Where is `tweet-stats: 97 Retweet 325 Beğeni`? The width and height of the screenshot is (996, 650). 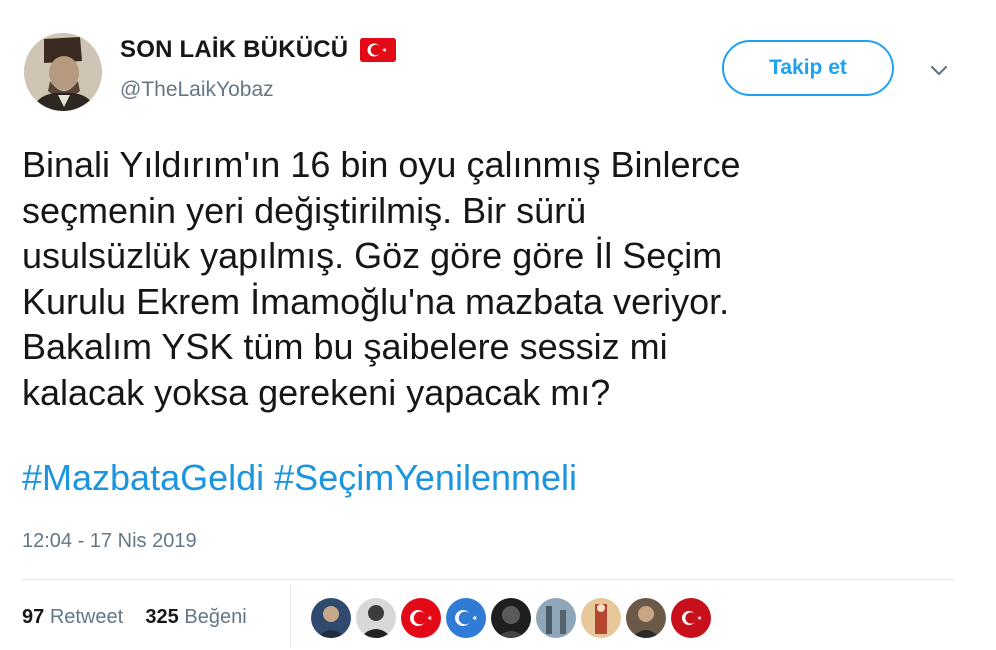 tweet-stats: 97 Retweet 325 Beğeni is located at coordinates (134, 617).